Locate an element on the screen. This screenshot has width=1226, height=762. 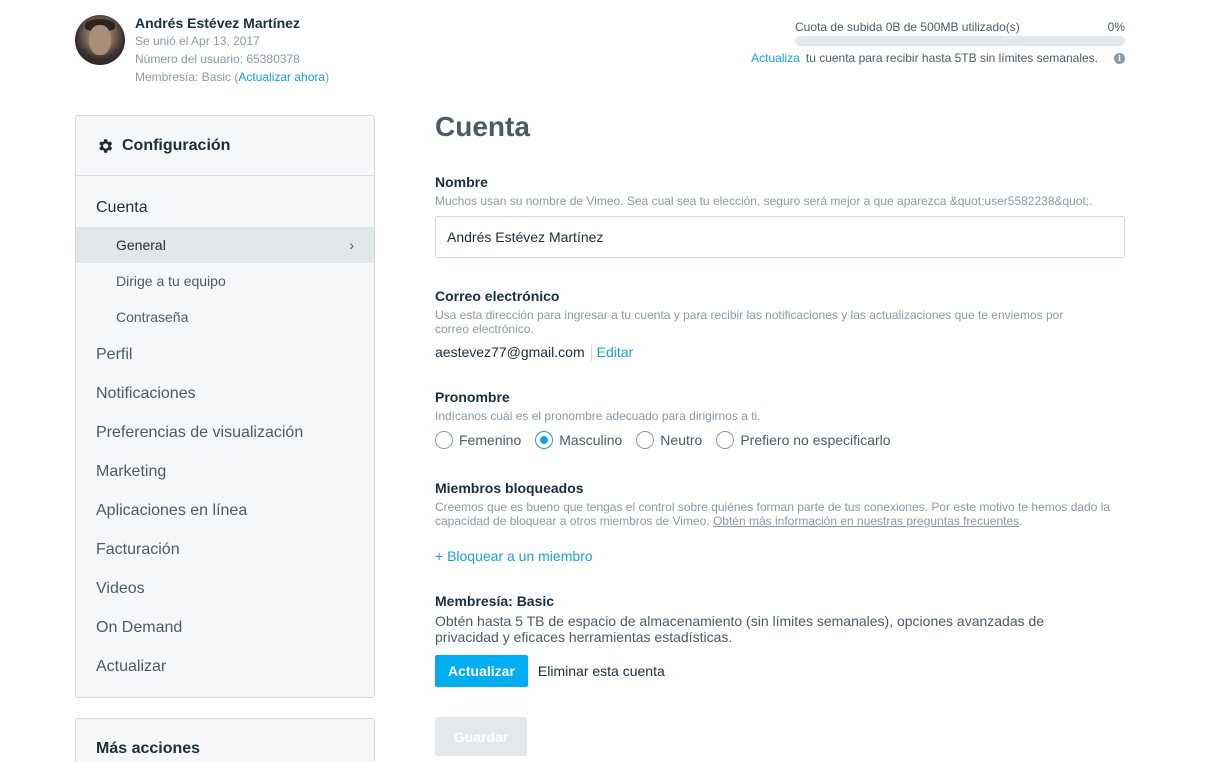
sidebar-item-dirige-a-tu-equipo: Dirige a tu equipo is located at coordinates (225, 281).